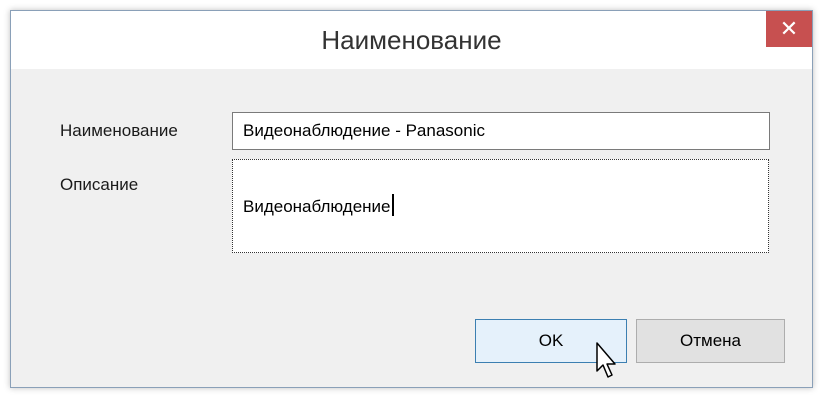  What do you see at coordinates (317, 206) in the screenshot?
I see `description-field-value: Видеонаблюдение` at bounding box center [317, 206].